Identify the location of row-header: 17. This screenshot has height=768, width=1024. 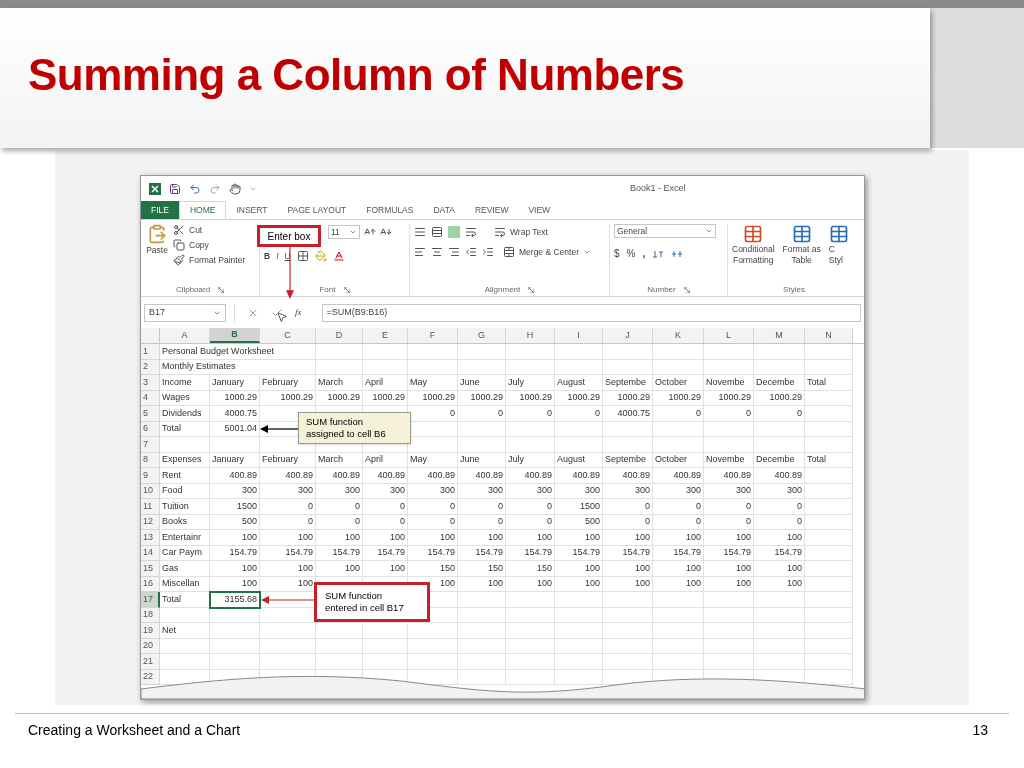
(150, 600).